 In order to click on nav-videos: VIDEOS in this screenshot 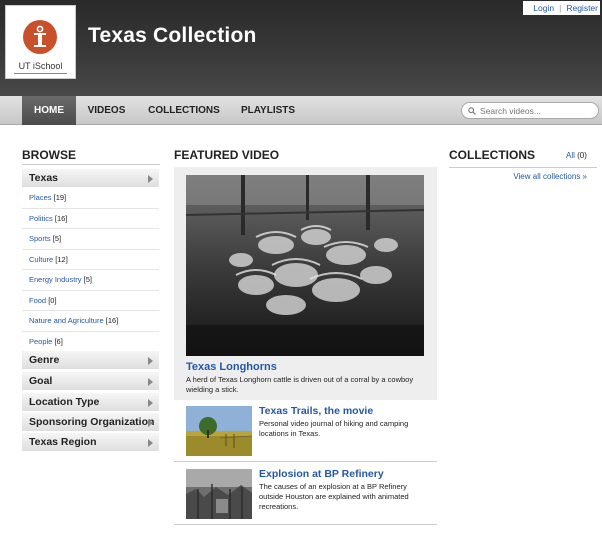, I will do `click(106, 110)`.